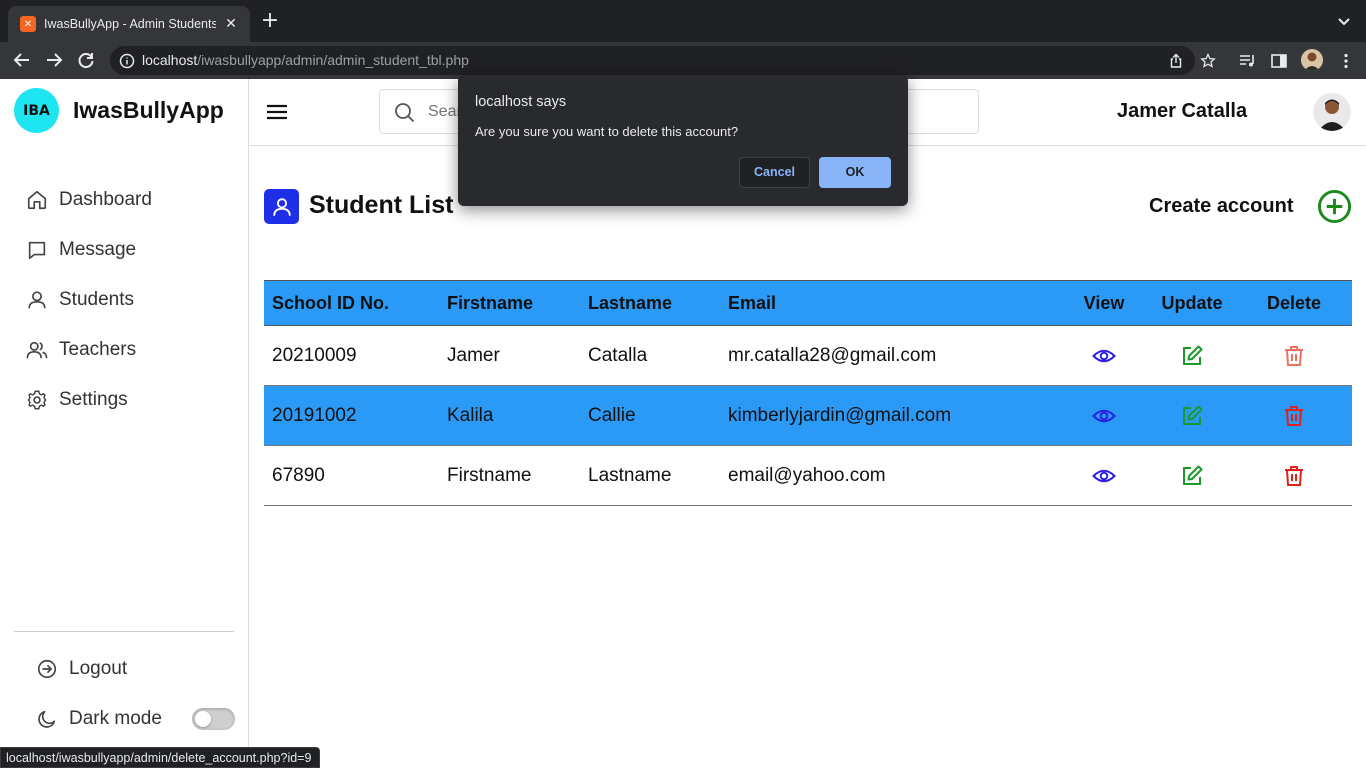  I want to click on profile-avatar, so click(1312, 60).